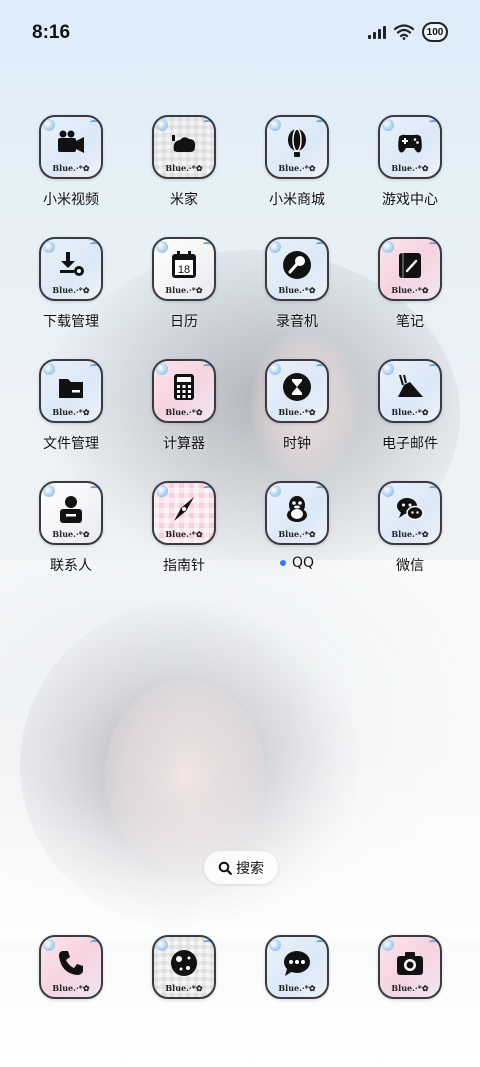 This screenshot has height=1067, width=480. I want to click on dock: Blue.·*✿ Blue.·*✿ Blue.·*✿ Blue.·*✿, so click(240, 970).